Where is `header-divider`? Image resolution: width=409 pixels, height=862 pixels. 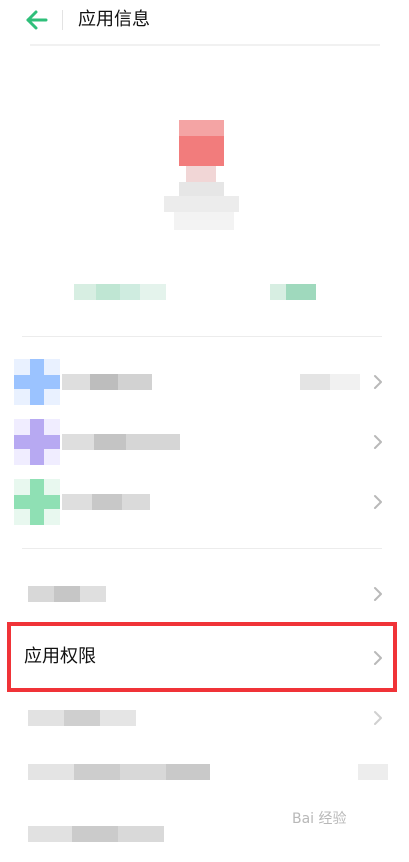 header-divider is located at coordinates (62, 20).